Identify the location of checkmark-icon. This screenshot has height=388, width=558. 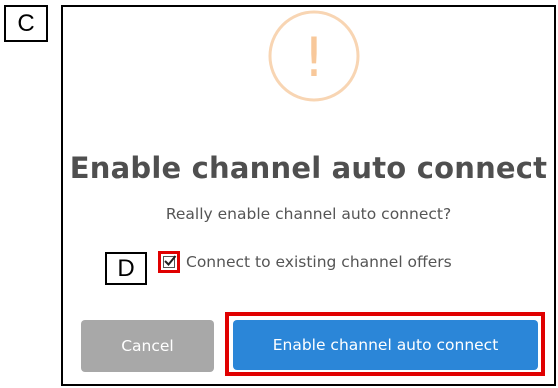
(170, 260).